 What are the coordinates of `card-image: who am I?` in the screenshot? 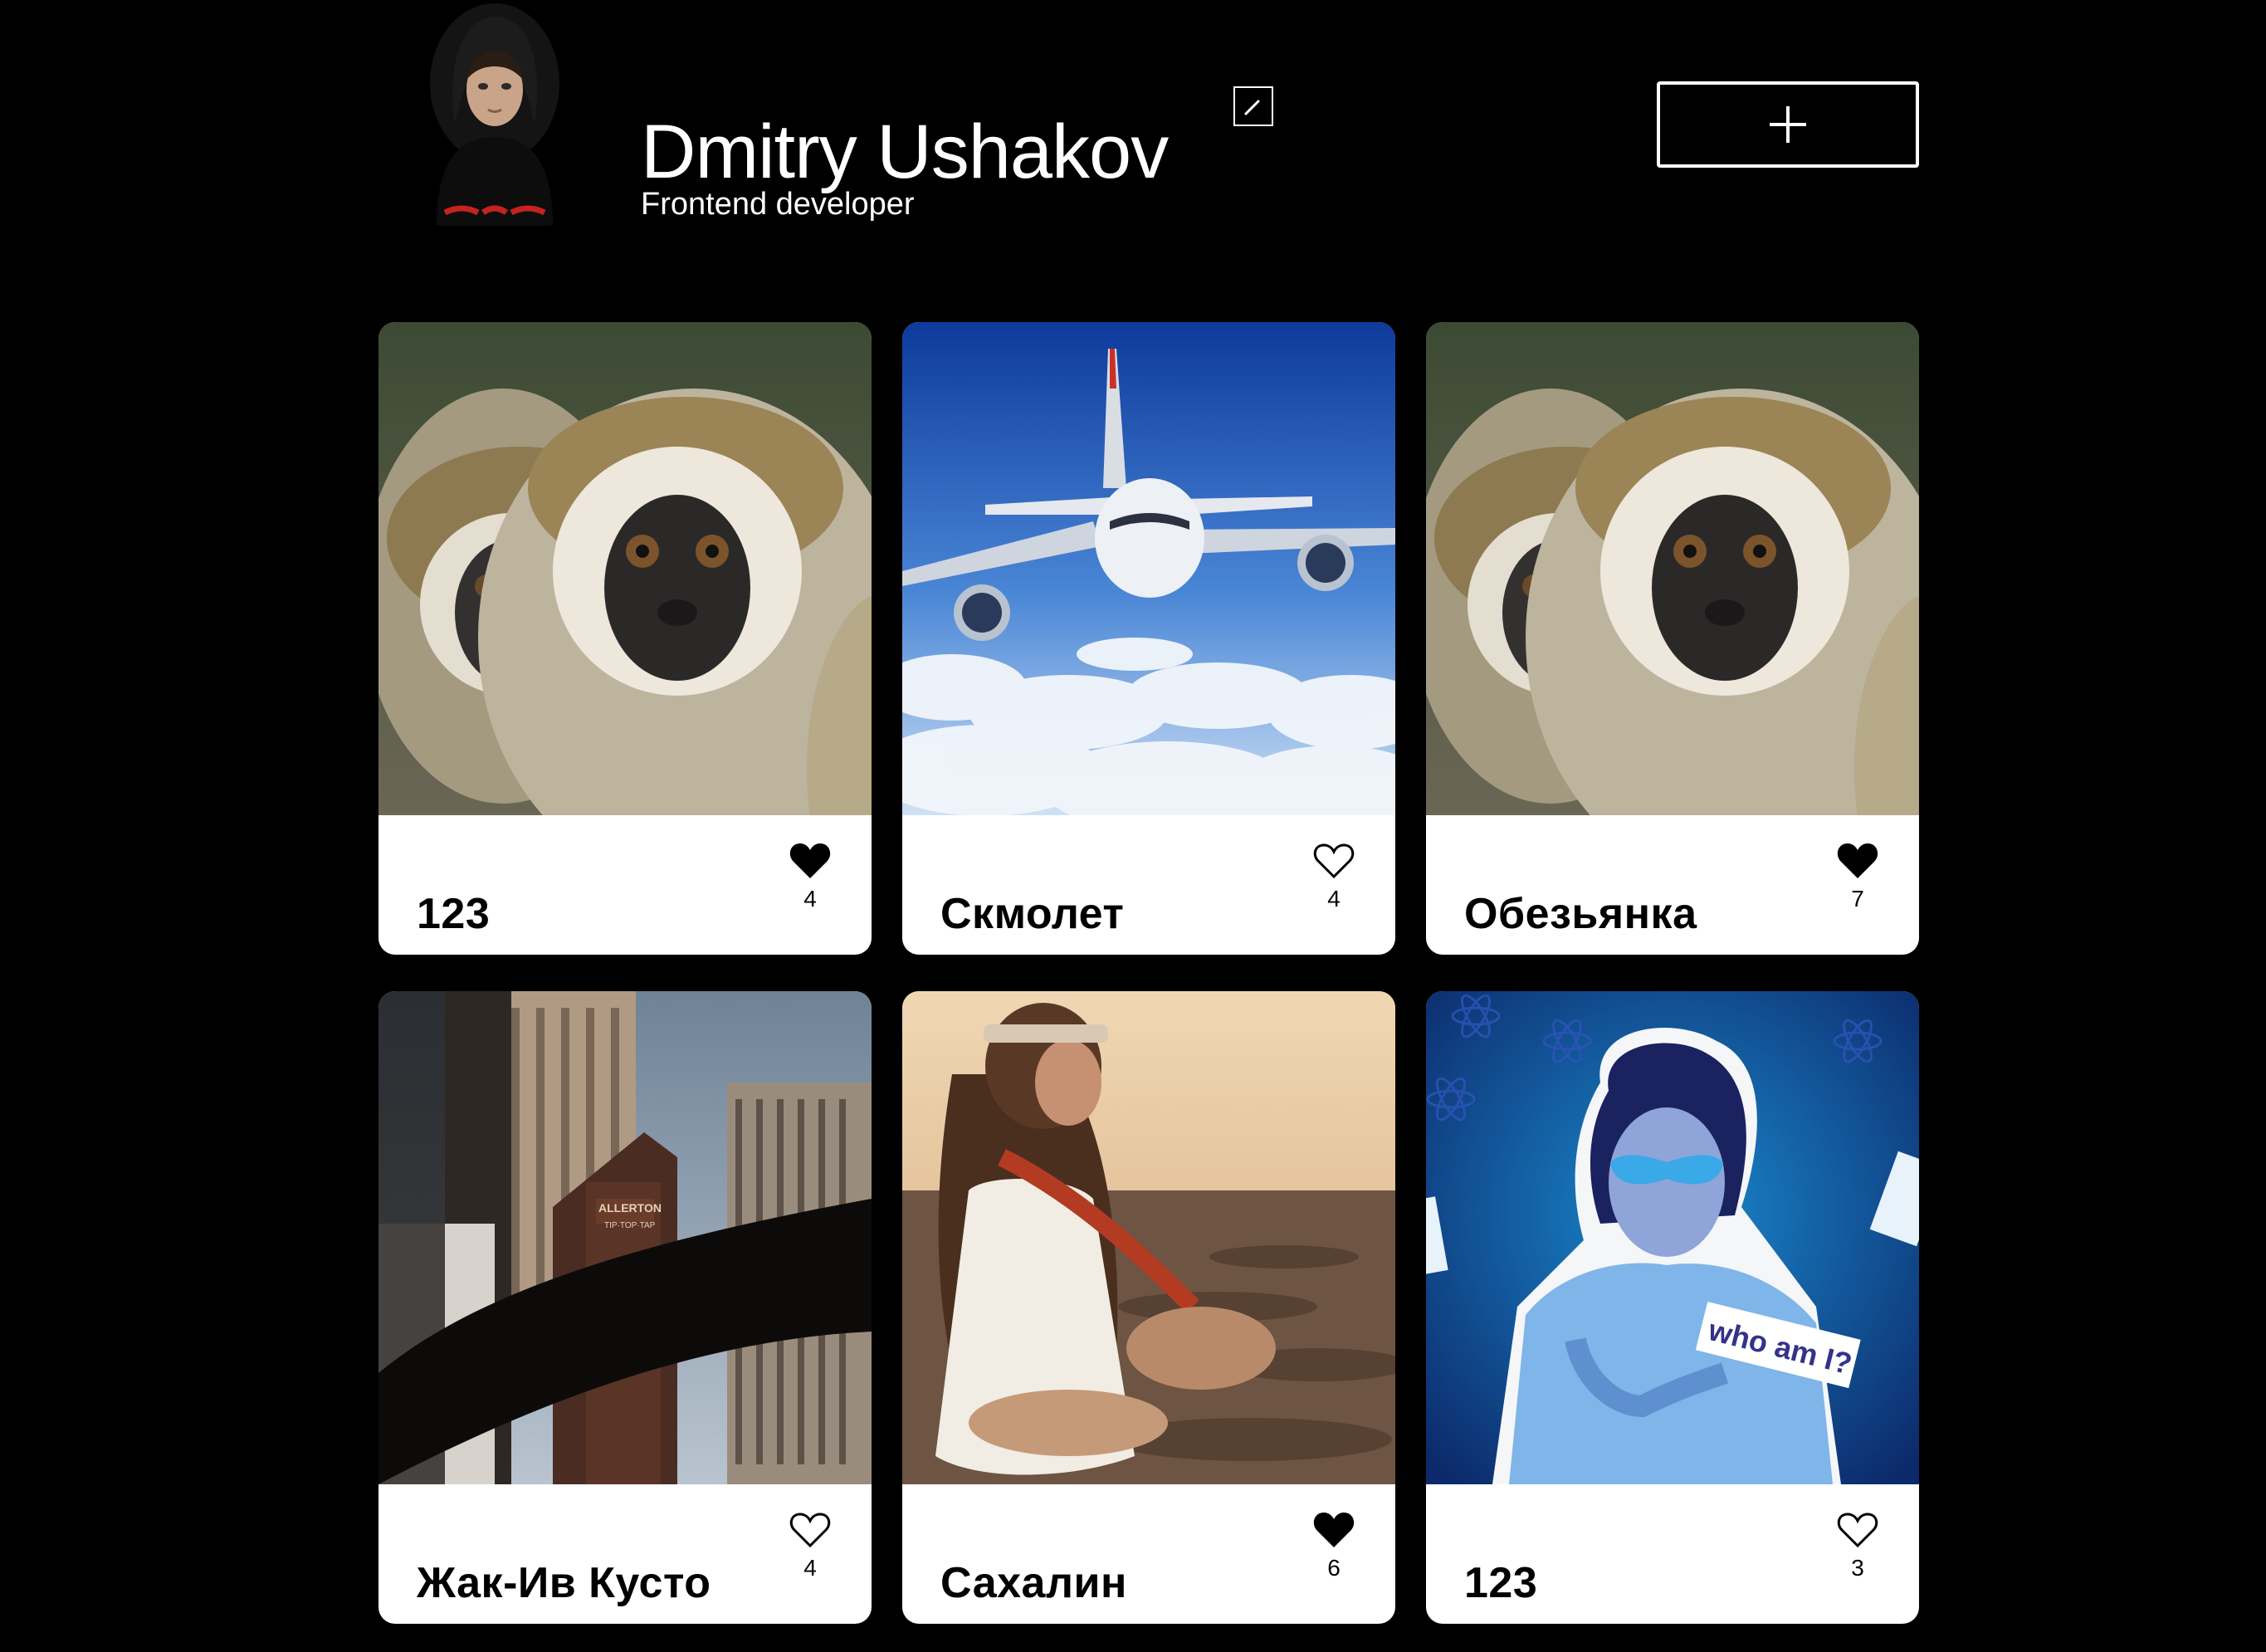 It's located at (1672, 1237).